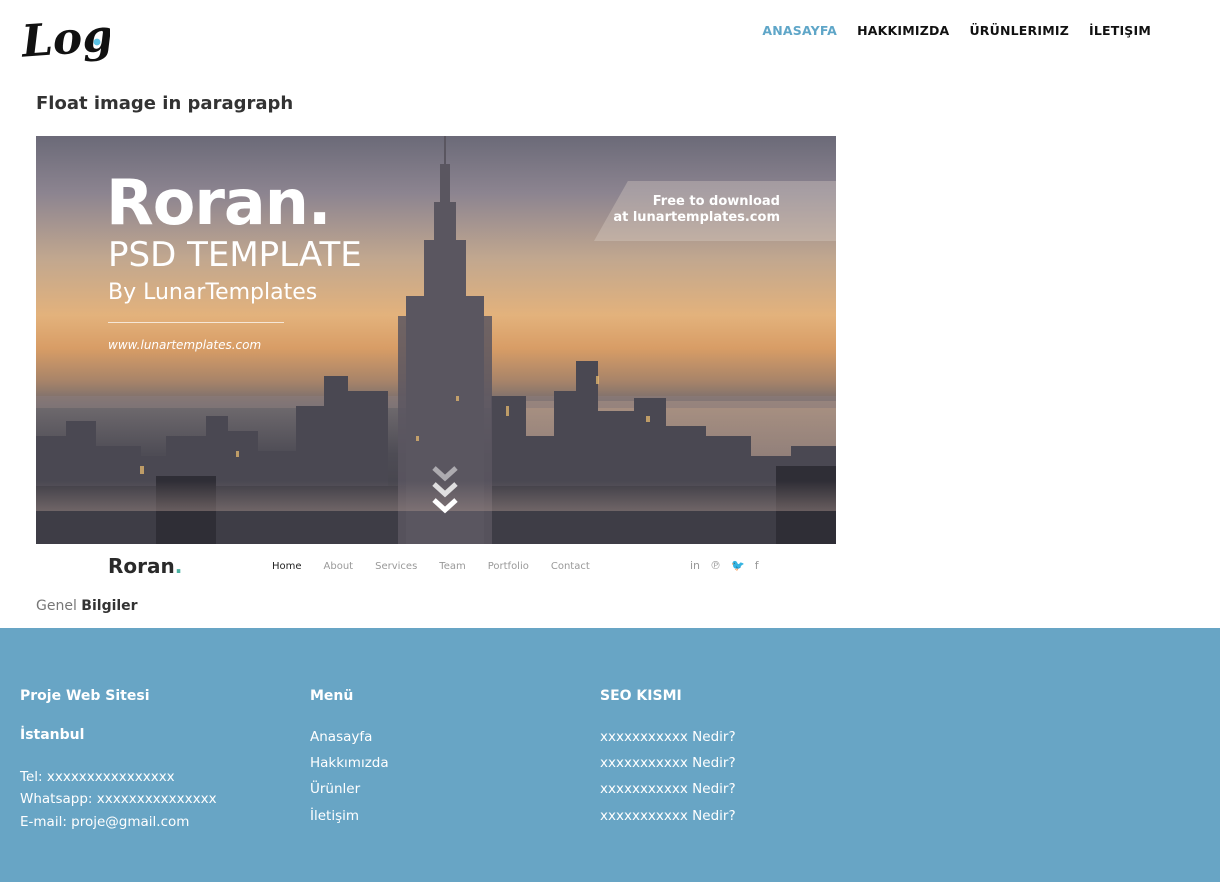 The width and height of the screenshot is (1220, 882). I want to click on footer-link-urunler: Ürünler, so click(335, 789).